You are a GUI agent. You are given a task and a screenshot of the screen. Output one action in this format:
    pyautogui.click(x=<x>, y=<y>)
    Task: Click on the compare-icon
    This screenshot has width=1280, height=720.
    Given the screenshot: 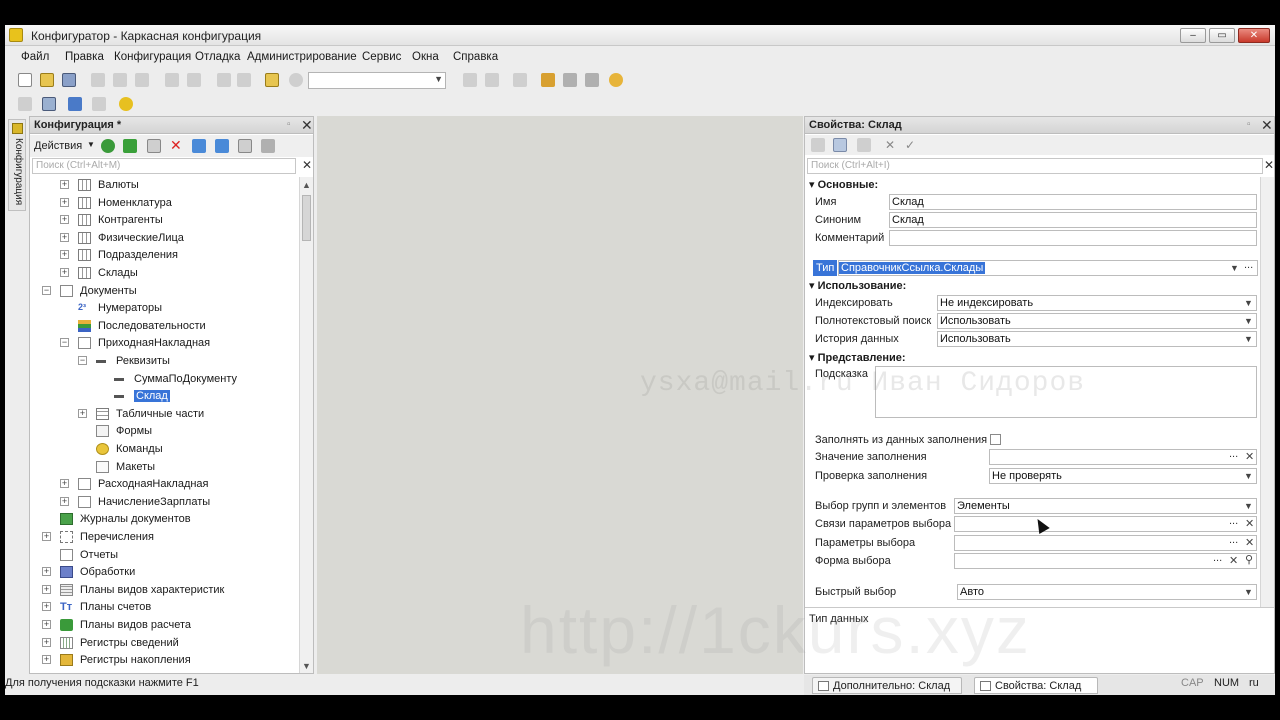 What is the action you would take?
    pyautogui.click(x=25, y=104)
    